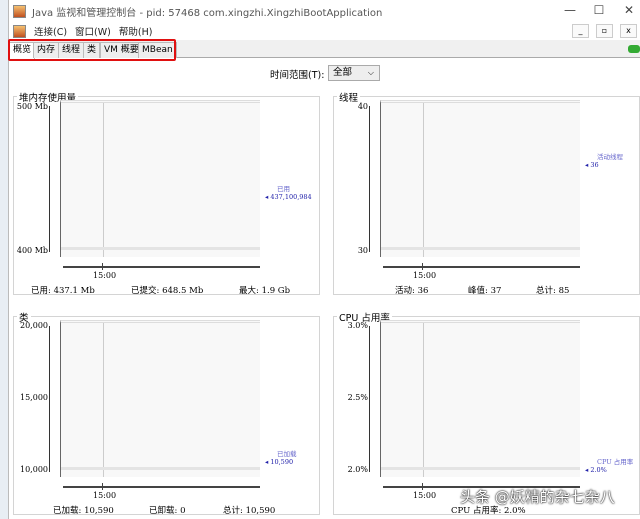 The image size is (640, 519). What do you see at coordinates (362, 106) in the screenshot?
I see `y-tick-top: 40` at bounding box center [362, 106].